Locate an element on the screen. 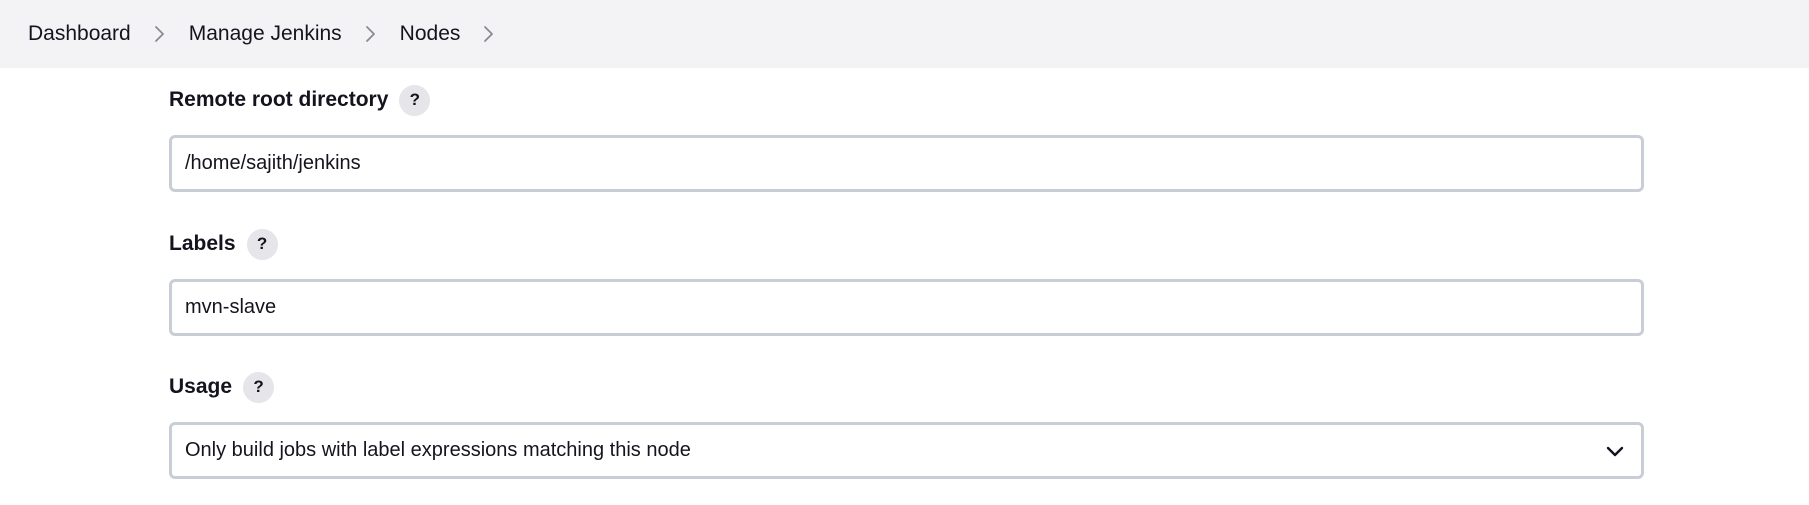  usage-label: Usage is located at coordinates (201, 386).